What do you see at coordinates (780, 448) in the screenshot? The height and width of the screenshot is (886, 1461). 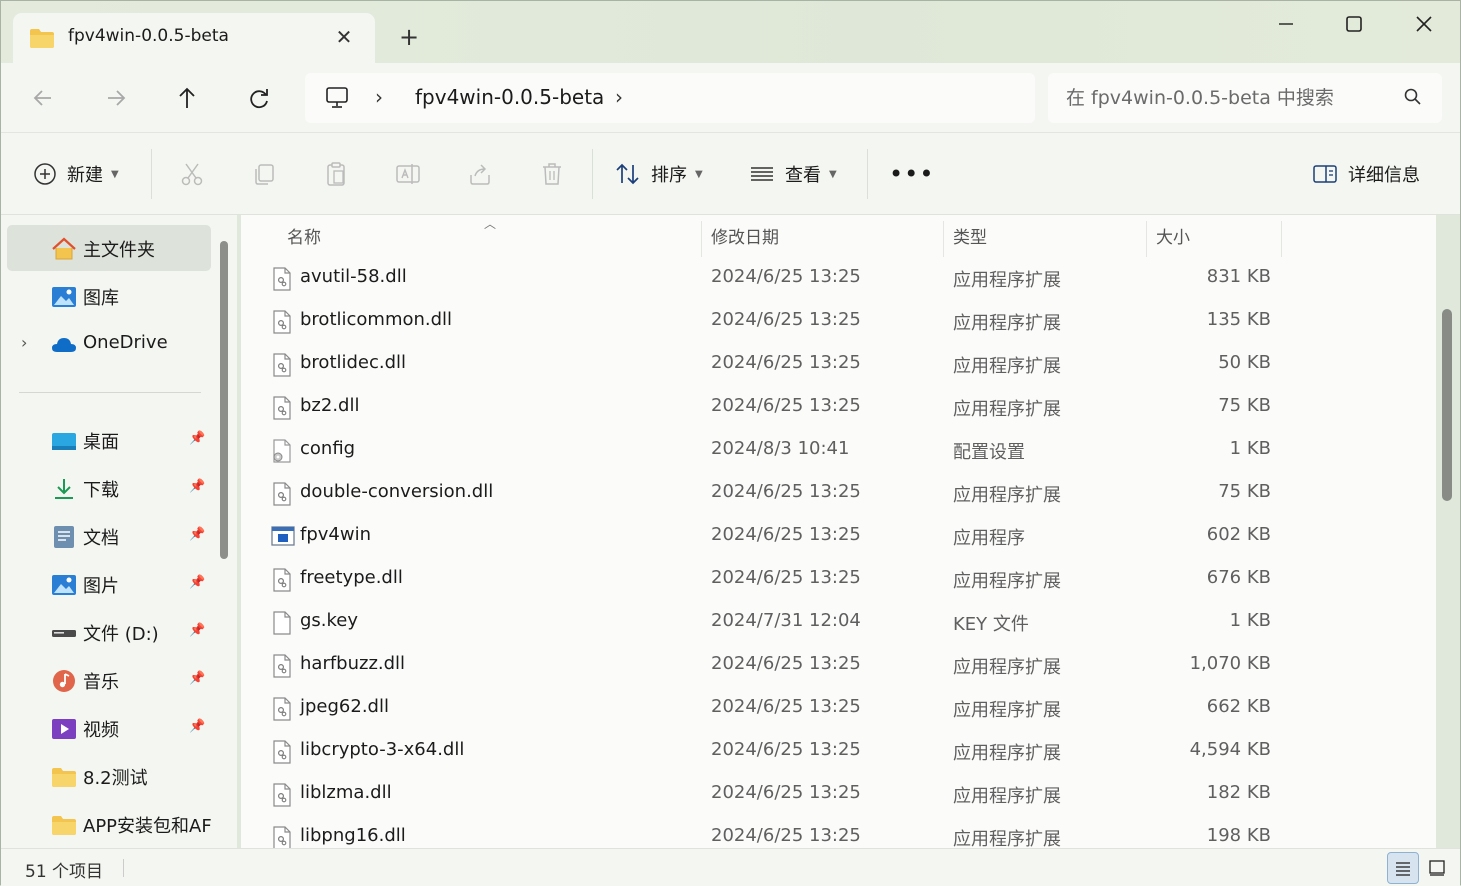 I see `file-date: 2024/8/3 10:41` at bounding box center [780, 448].